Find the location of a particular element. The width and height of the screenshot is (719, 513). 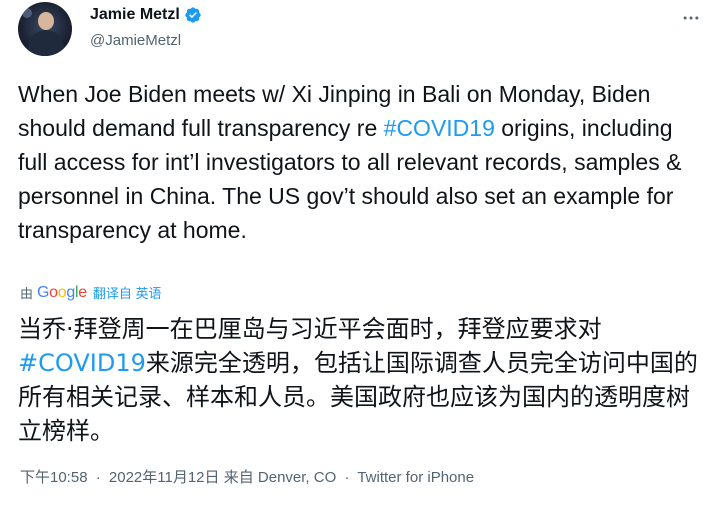

verified-badge-icon is located at coordinates (193, 15).